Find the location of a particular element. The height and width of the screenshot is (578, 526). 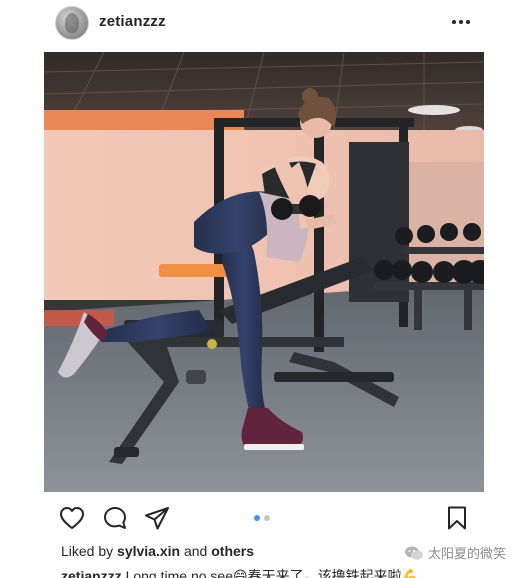

post-caption: zetianzzz Long time no see😄春天来了，该撸铁起来啦💪 is located at coordinates (293, 572).